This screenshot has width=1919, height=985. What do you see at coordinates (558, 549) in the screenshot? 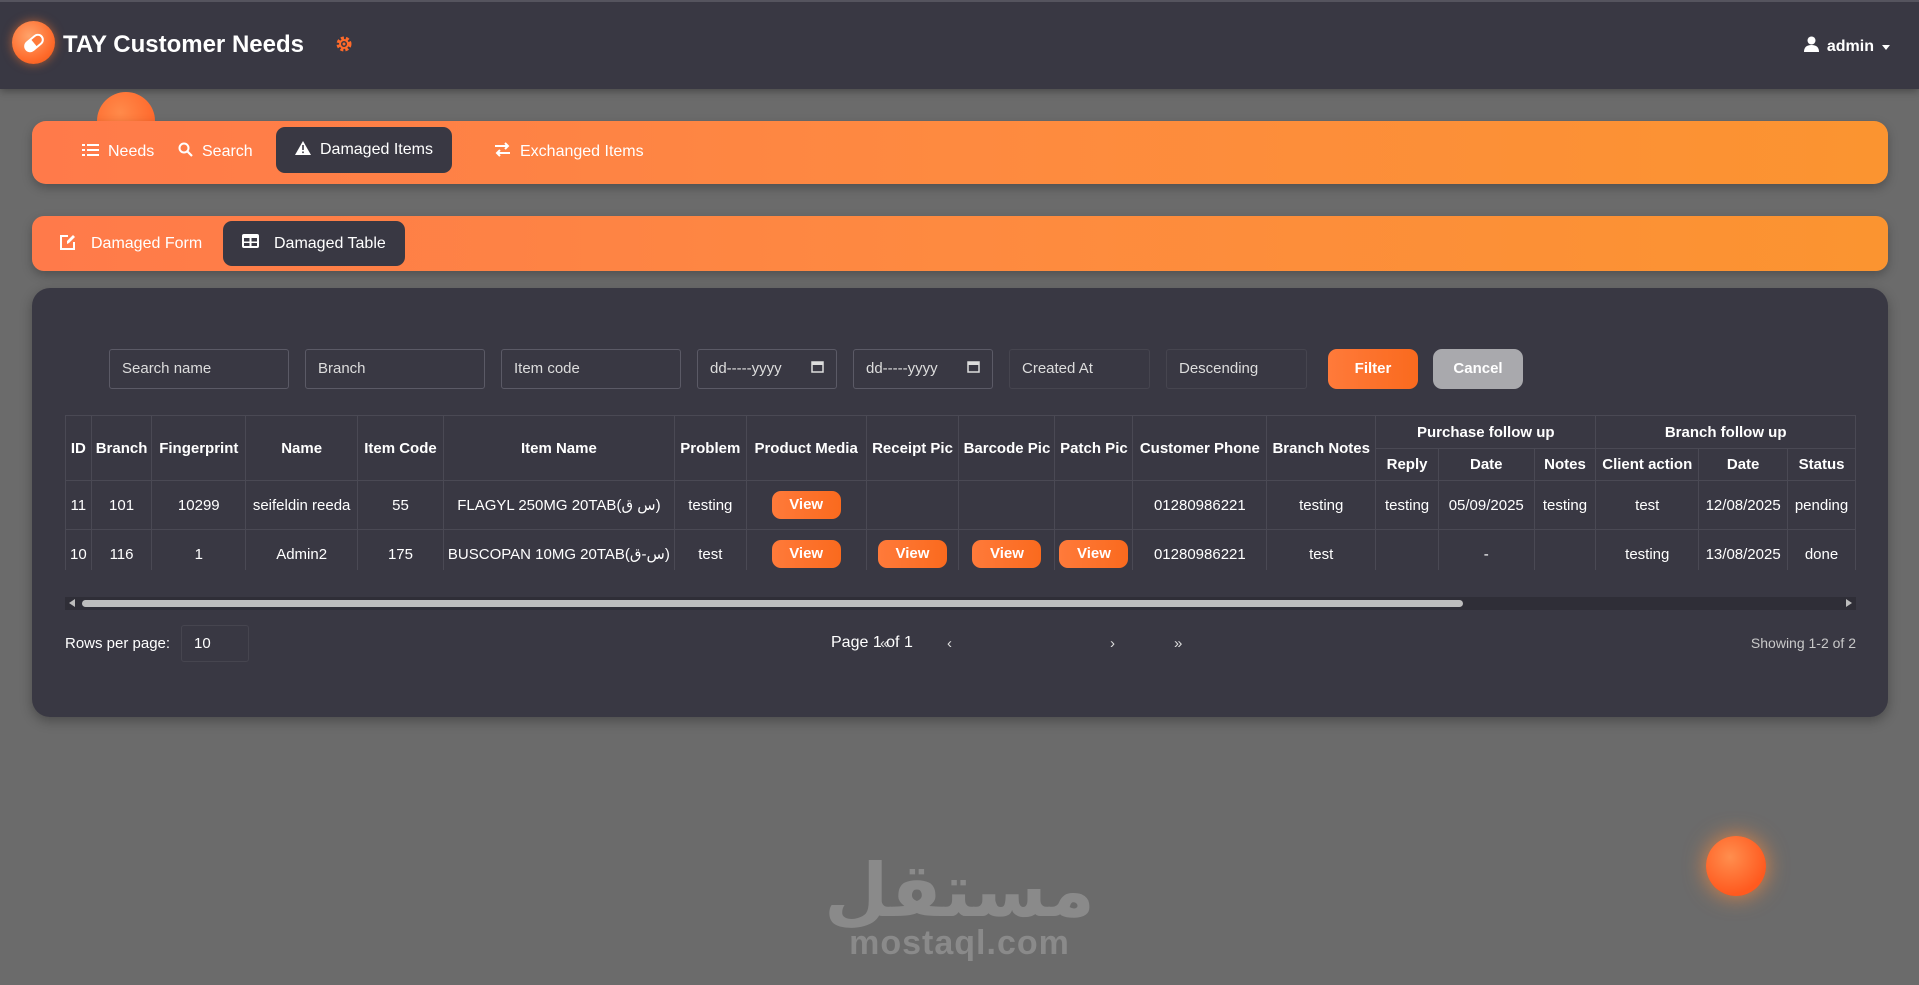
I see `cell-item-name: BUSCOPAN 10MG 20TAB(س-ق)` at bounding box center [558, 549].